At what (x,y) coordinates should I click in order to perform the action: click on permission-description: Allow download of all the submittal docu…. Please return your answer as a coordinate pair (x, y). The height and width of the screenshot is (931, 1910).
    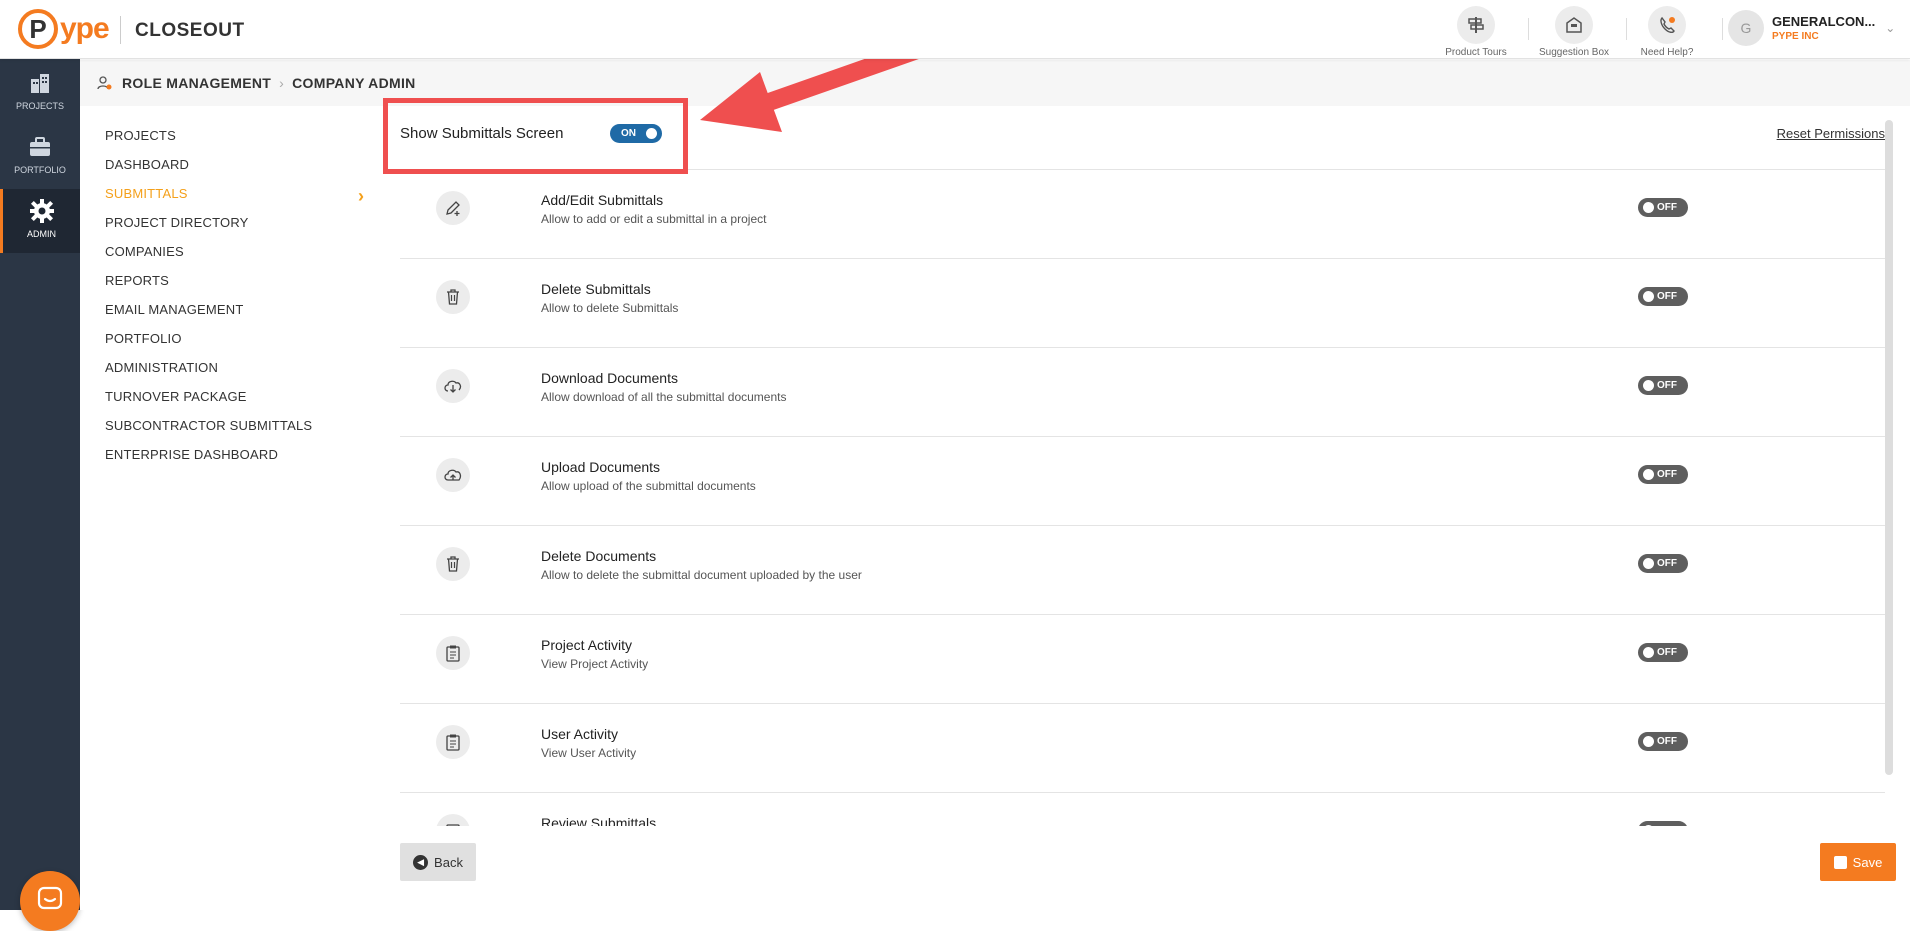
    Looking at the image, I should click on (664, 397).